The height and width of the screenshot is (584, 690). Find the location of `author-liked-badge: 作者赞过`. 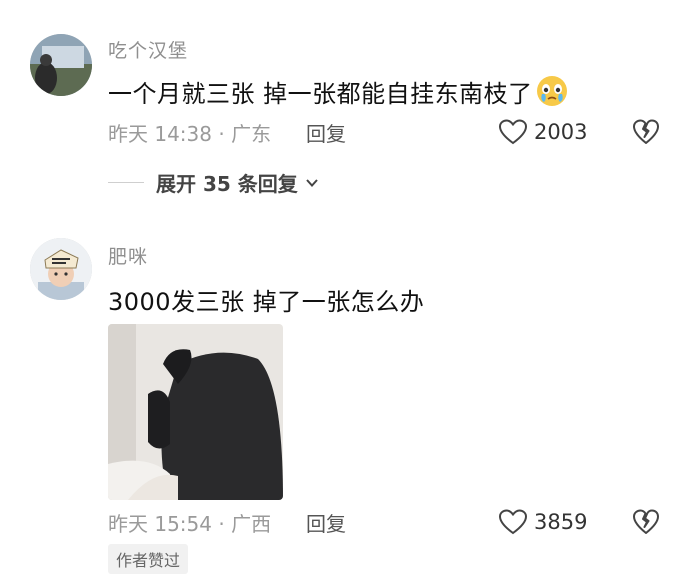

author-liked-badge: 作者赞过 is located at coordinates (148, 559).